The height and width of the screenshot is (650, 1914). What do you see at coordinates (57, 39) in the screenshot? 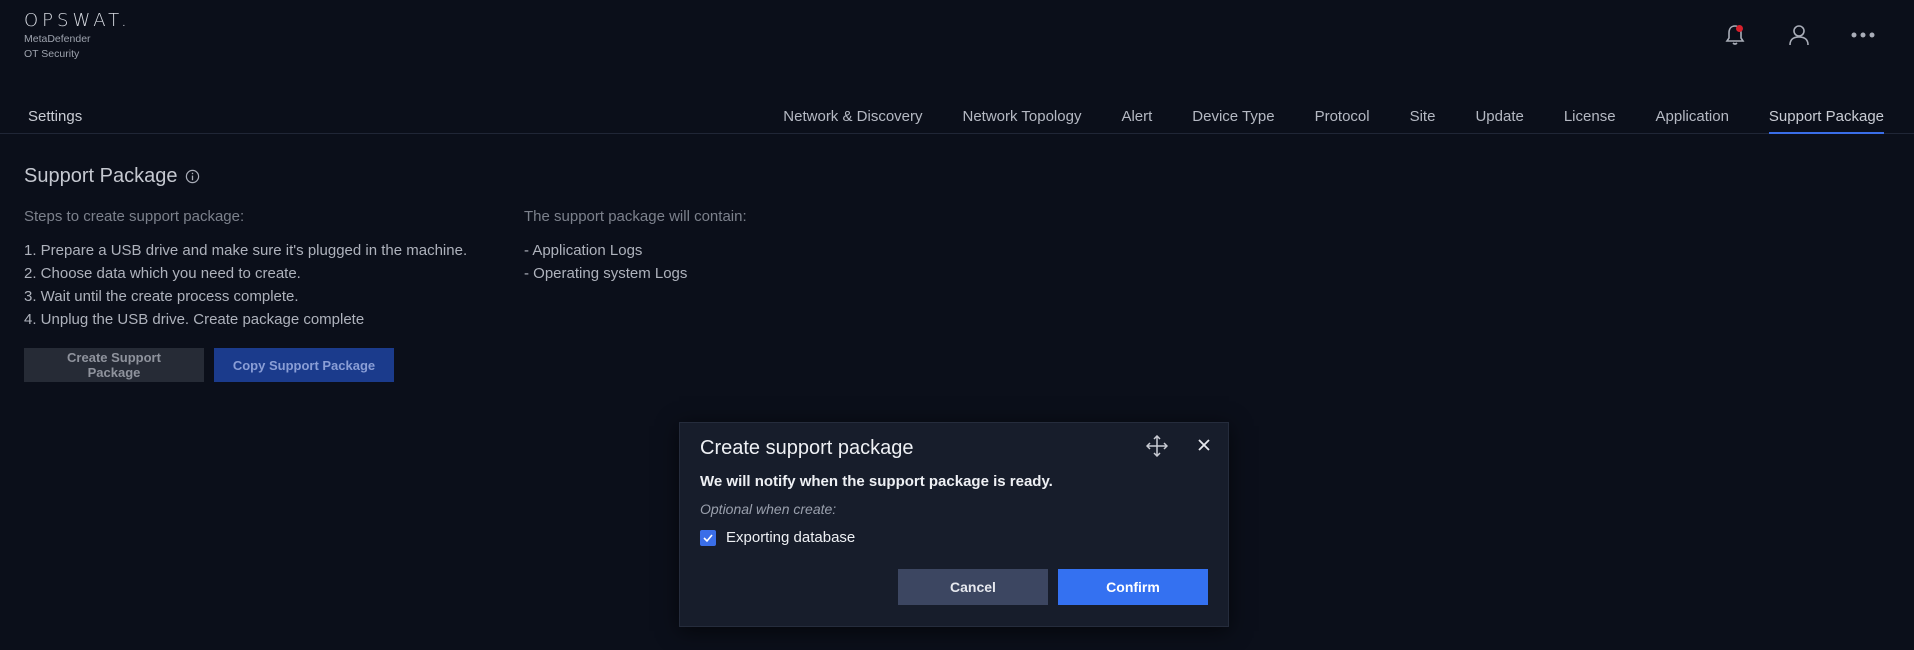
I see `product-name-line1: MetaDefender` at bounding box center [57, 39].